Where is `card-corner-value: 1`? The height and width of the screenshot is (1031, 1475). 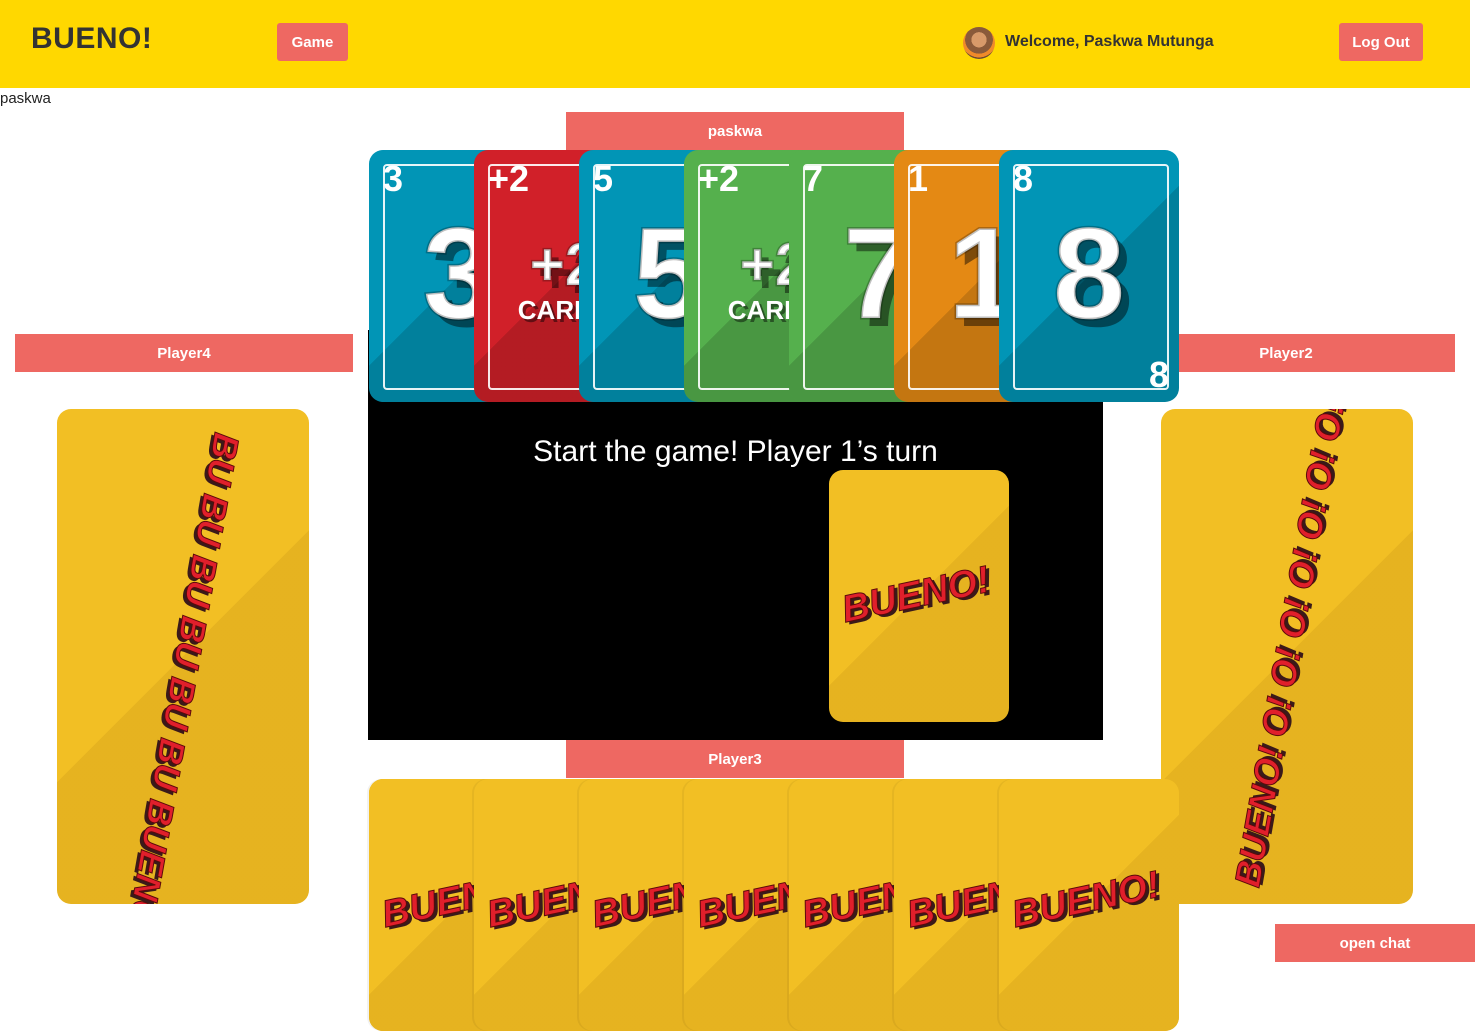
card-corner-value: 1 is located at coordinates (918, 178).